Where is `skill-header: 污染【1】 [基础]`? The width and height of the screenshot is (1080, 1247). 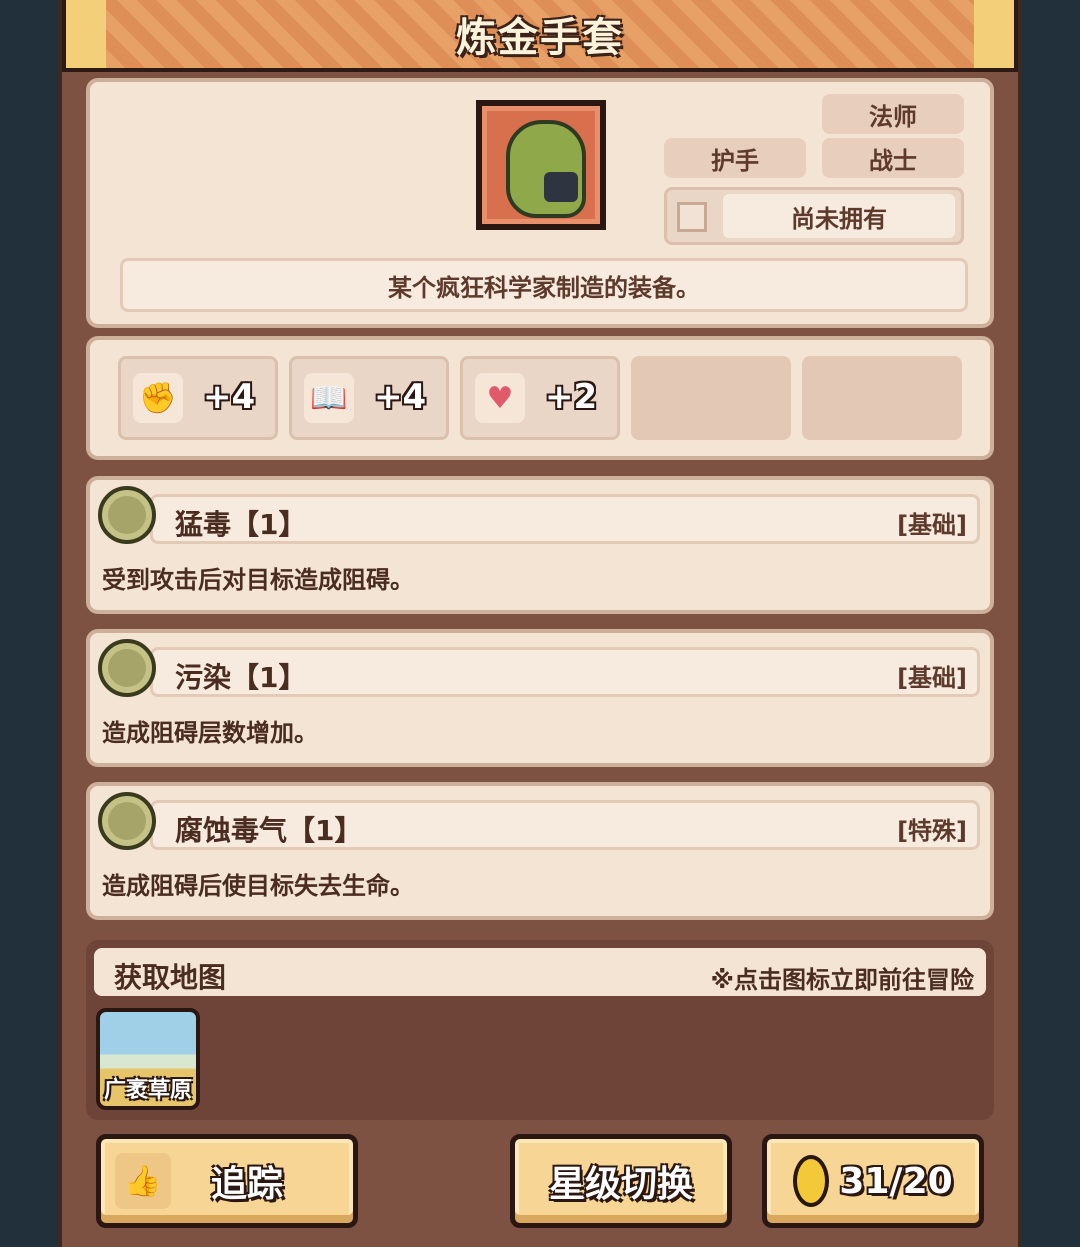
skill-header: 污染【1】 [基础] is located at coordinates (565, 672).